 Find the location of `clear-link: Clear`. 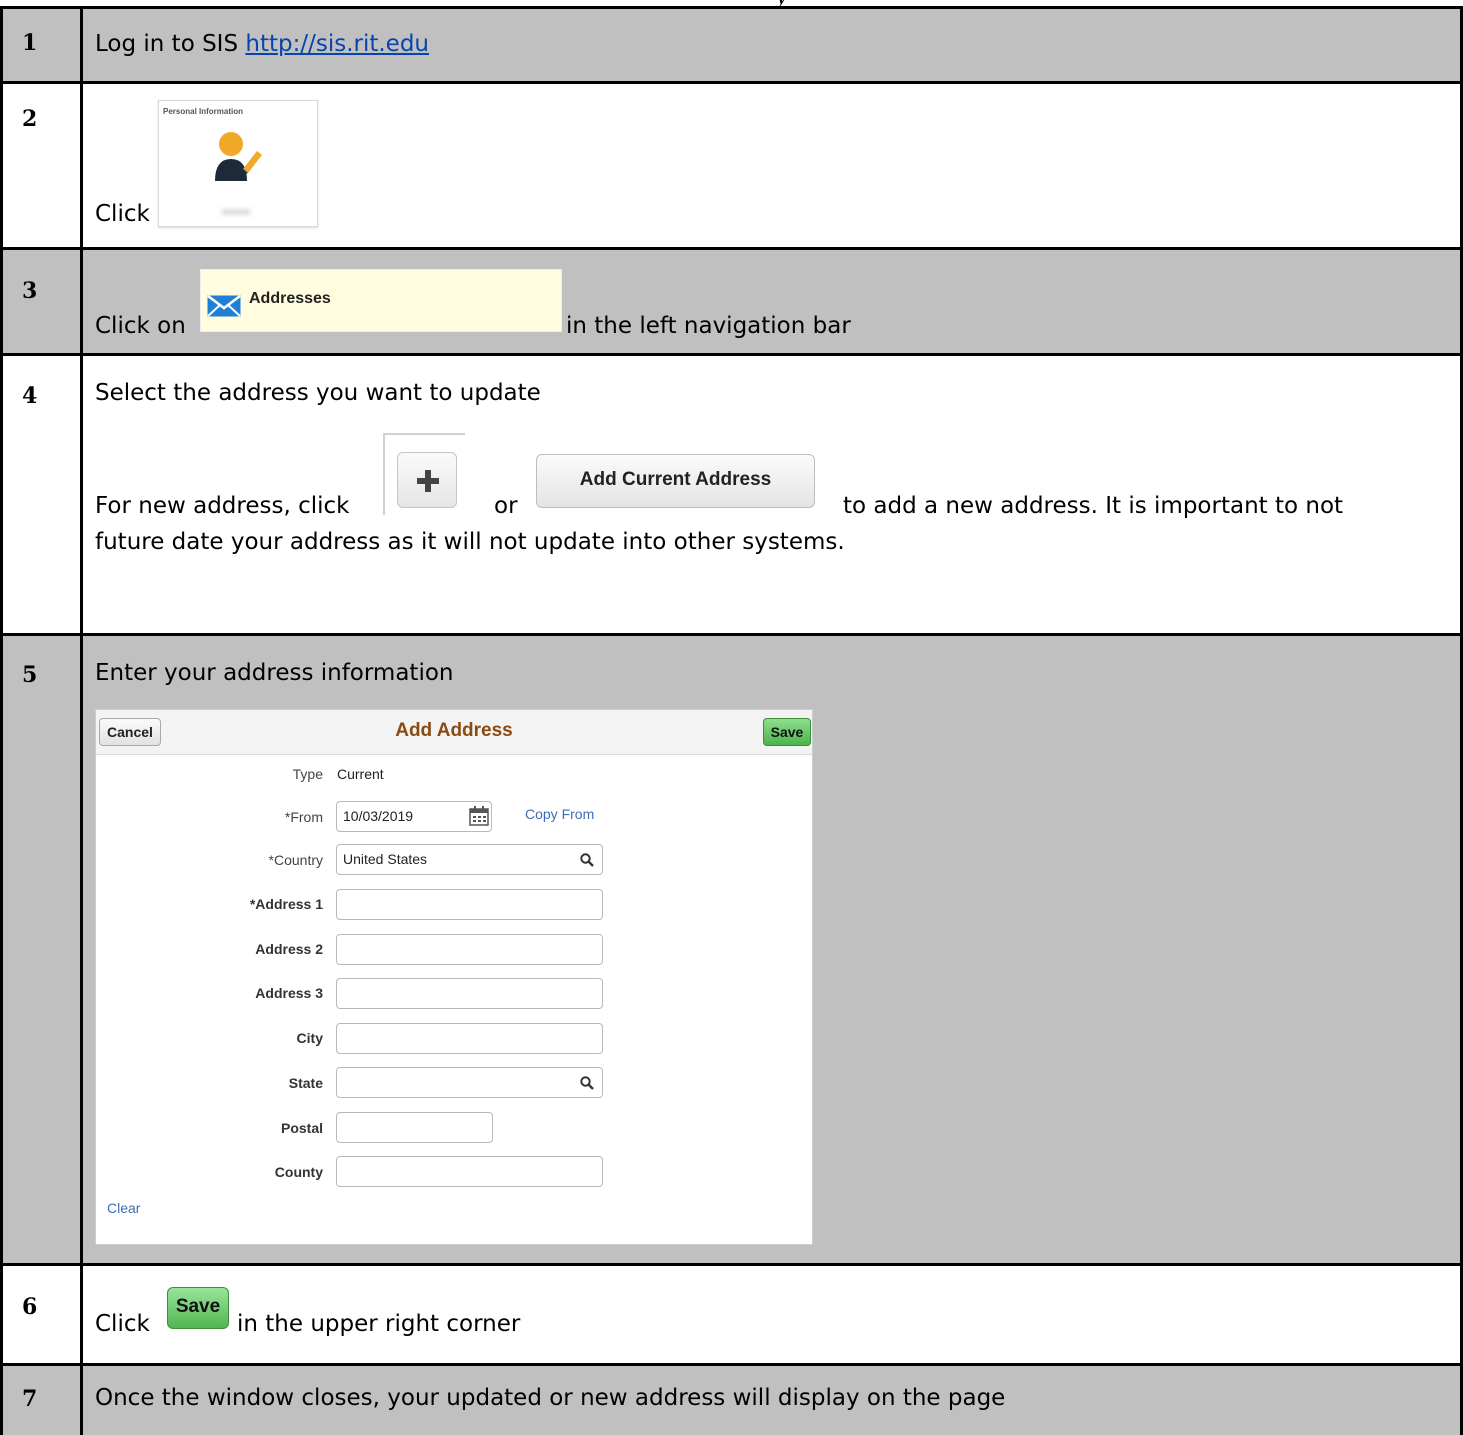

clear-link: Clear is located at coordinates (123, 1208).